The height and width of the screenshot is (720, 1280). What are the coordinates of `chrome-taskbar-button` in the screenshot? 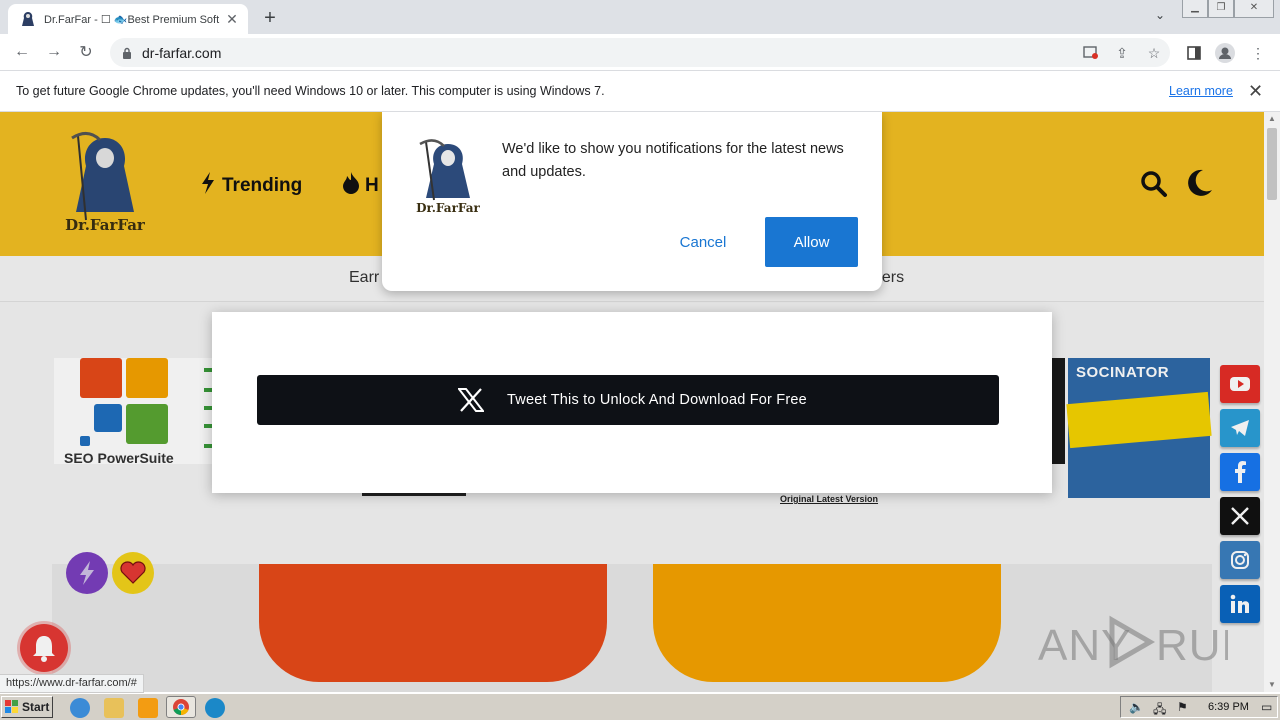 It's located at (181, 707).